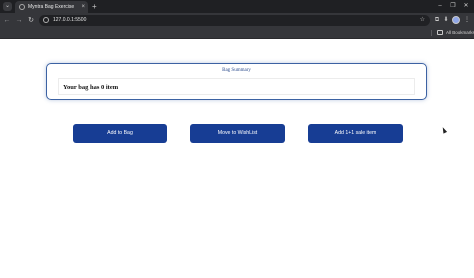 Image resolution: width=474 pixels, height=278 pixels. I want to click on browser-tab: Myntra Bag Exercise ×, so click(51, 7).